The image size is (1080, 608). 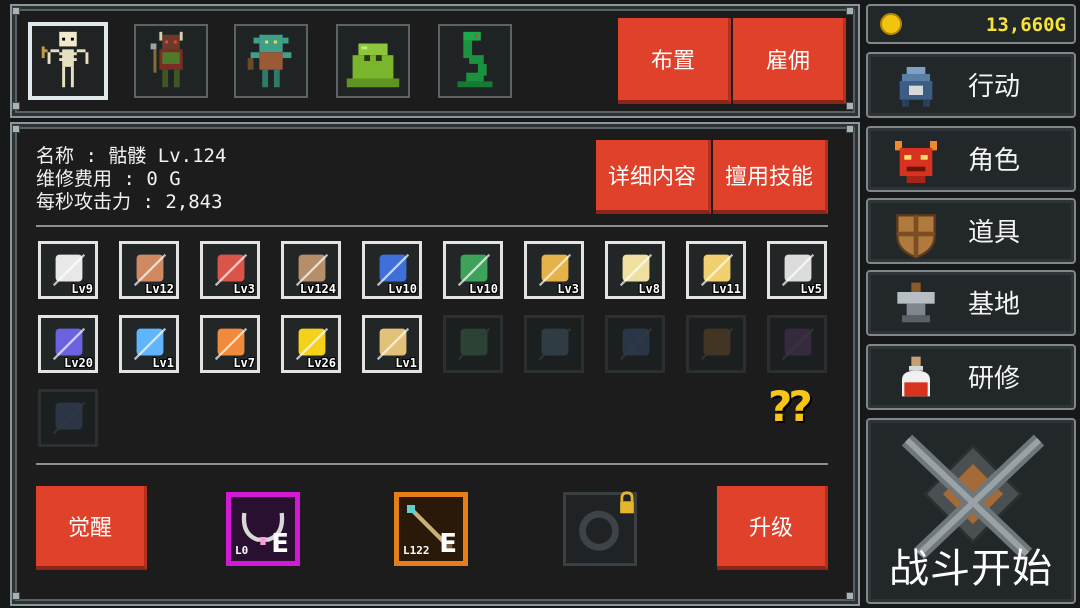 I want to click on sidebar-item-research: 研修, so click(x=971, y=377).